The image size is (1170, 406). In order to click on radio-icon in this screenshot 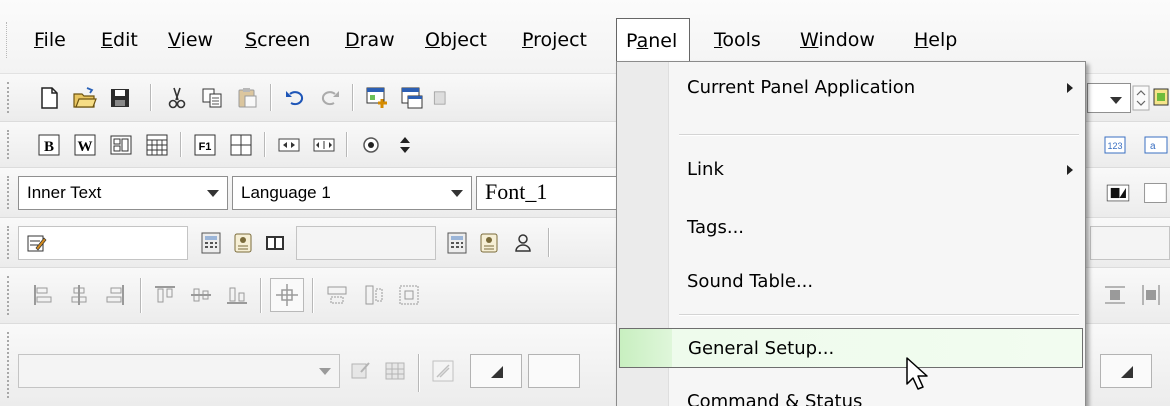, I will do `click(371, 145)`.